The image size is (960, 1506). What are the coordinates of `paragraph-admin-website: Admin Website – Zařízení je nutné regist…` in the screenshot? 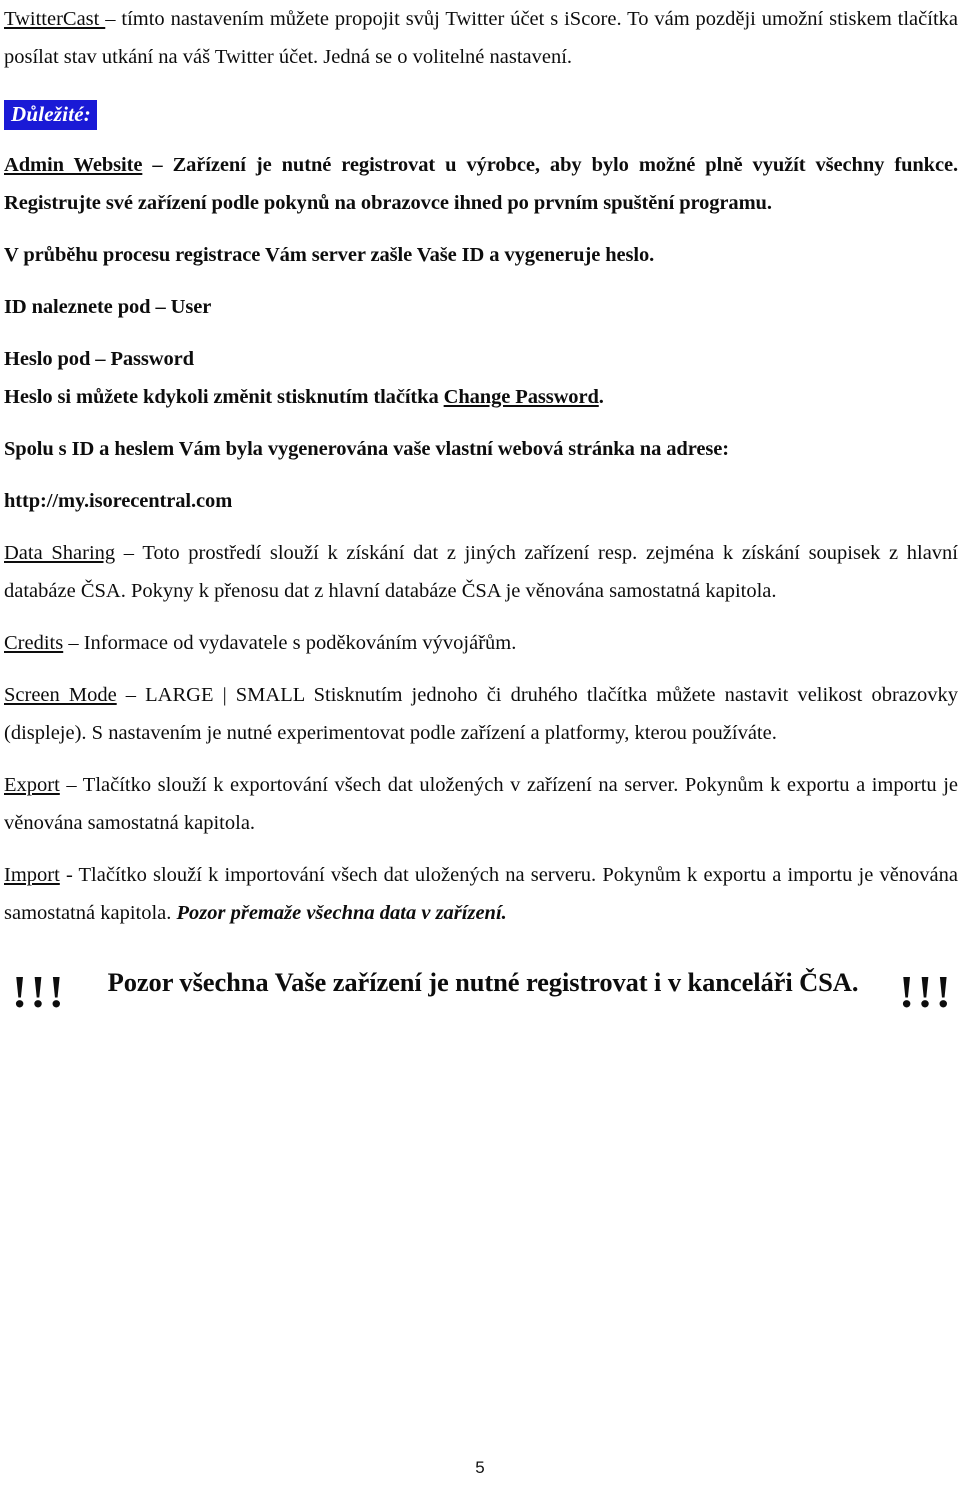 It's located at (481, 184).